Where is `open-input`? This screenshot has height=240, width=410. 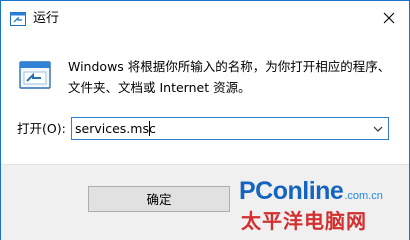
open-input is located at coordinates (217, 128).